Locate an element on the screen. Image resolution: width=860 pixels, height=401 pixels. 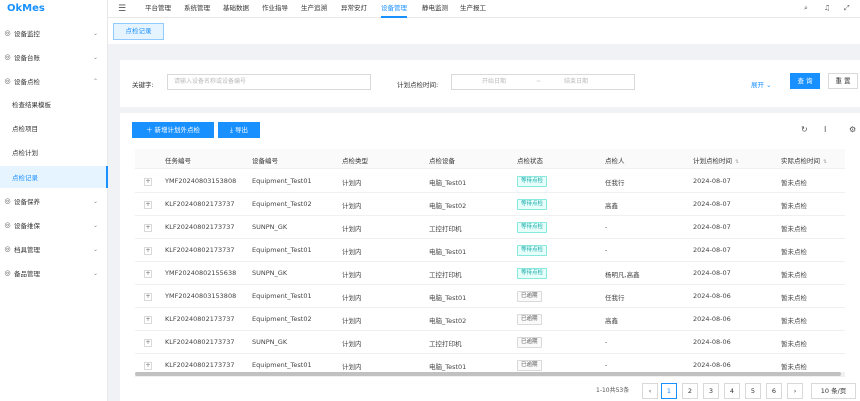
export-button: ⤓ 导出 is located at coordinates (239, 130).